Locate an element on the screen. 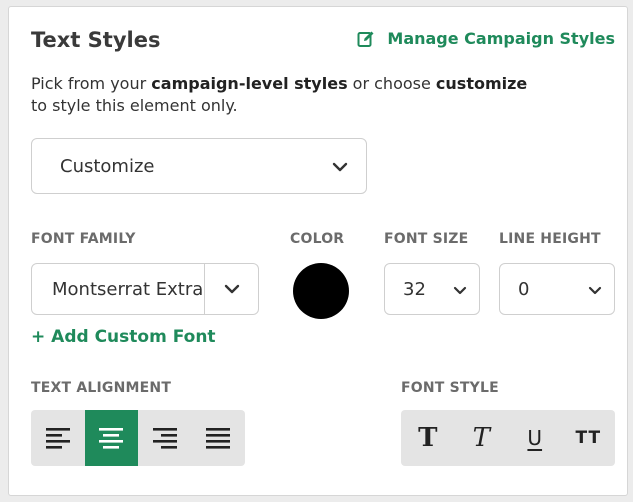 The height and width of the screenshot is (502, 633). align-right-icon is located at coordinates (164, 438).